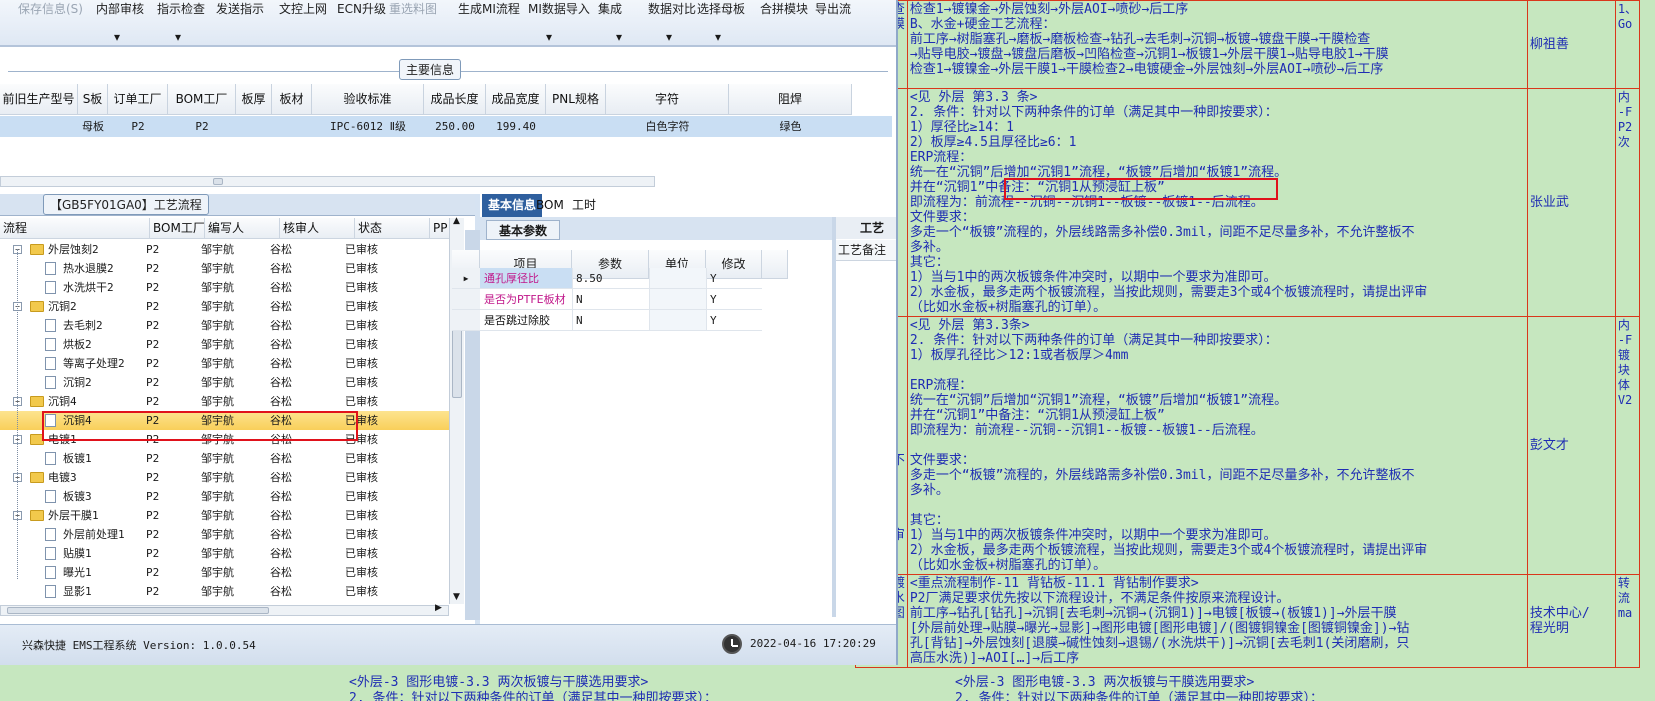 This screenshot has width=1655, height=701. What do you see at coordinates (526, 299) in the screenshot?
I see `param-item: 是否为PTFE板材` at bounding box center [526, 299].